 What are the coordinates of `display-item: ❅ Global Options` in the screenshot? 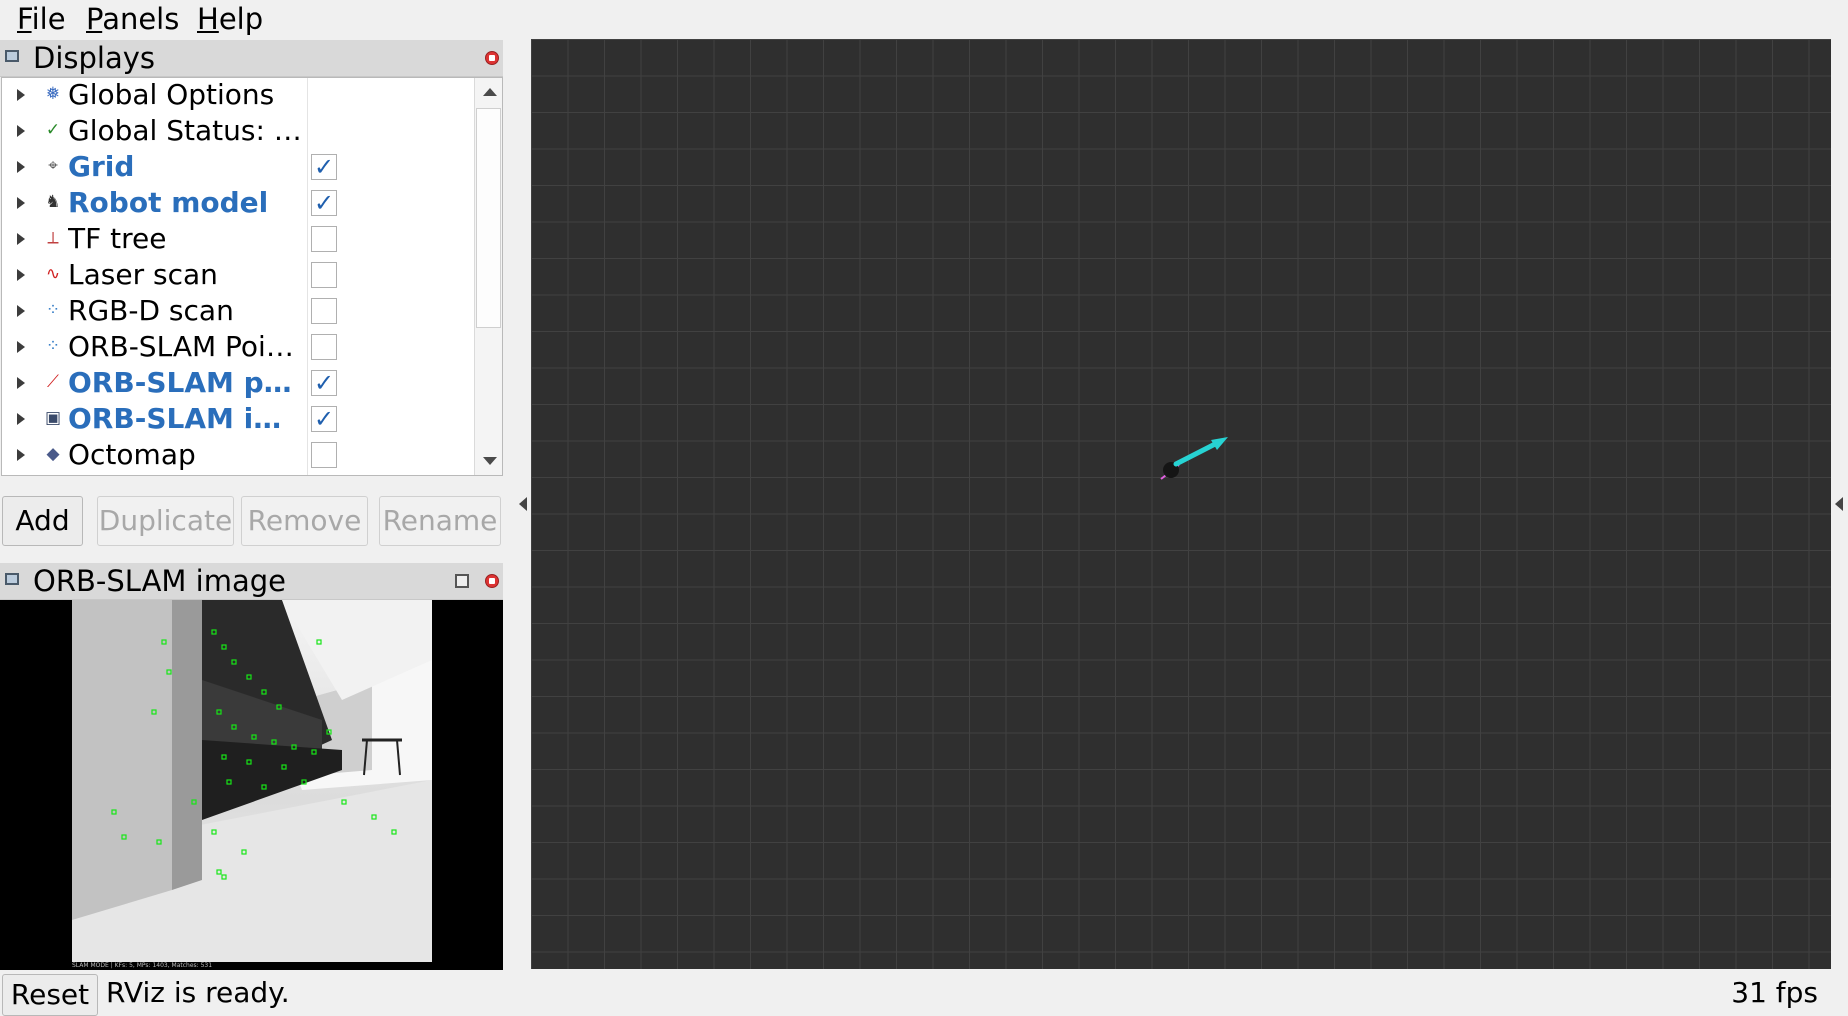 It's located at (238, 95).